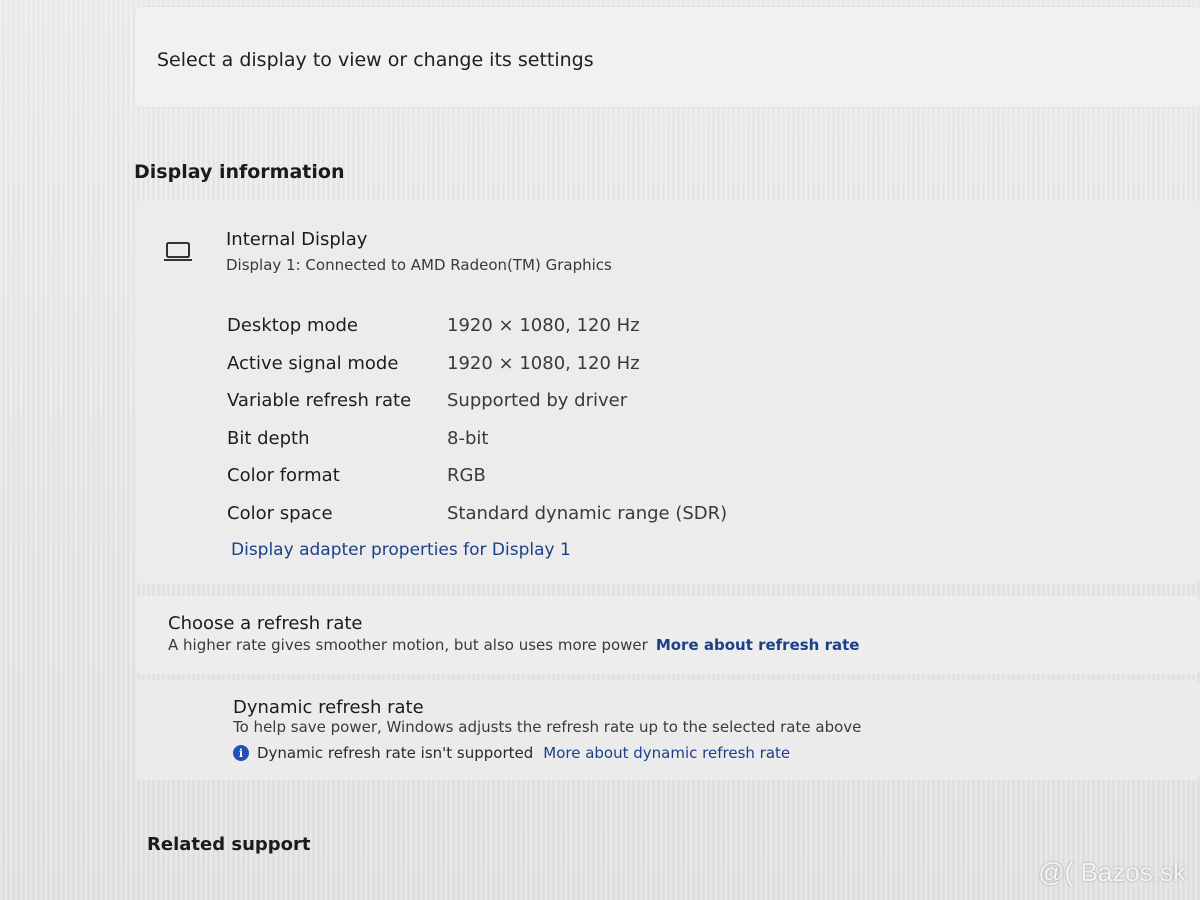 Image resolution: width=1200 pixels, height=900 pixels. Describe the element at coordinates (401, 550) in the screenshot. I see `display-adapter-properties-link: Display adapter properties for Display 1` at that location.